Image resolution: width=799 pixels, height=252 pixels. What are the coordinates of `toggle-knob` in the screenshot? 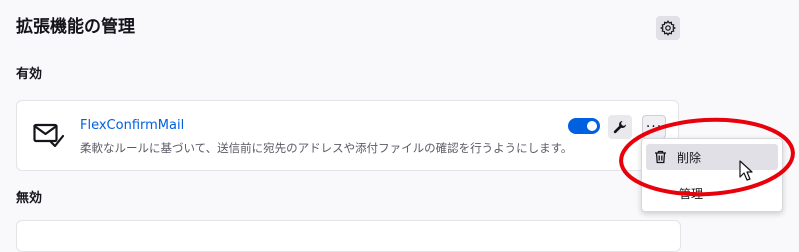 It's located at (592, 126).